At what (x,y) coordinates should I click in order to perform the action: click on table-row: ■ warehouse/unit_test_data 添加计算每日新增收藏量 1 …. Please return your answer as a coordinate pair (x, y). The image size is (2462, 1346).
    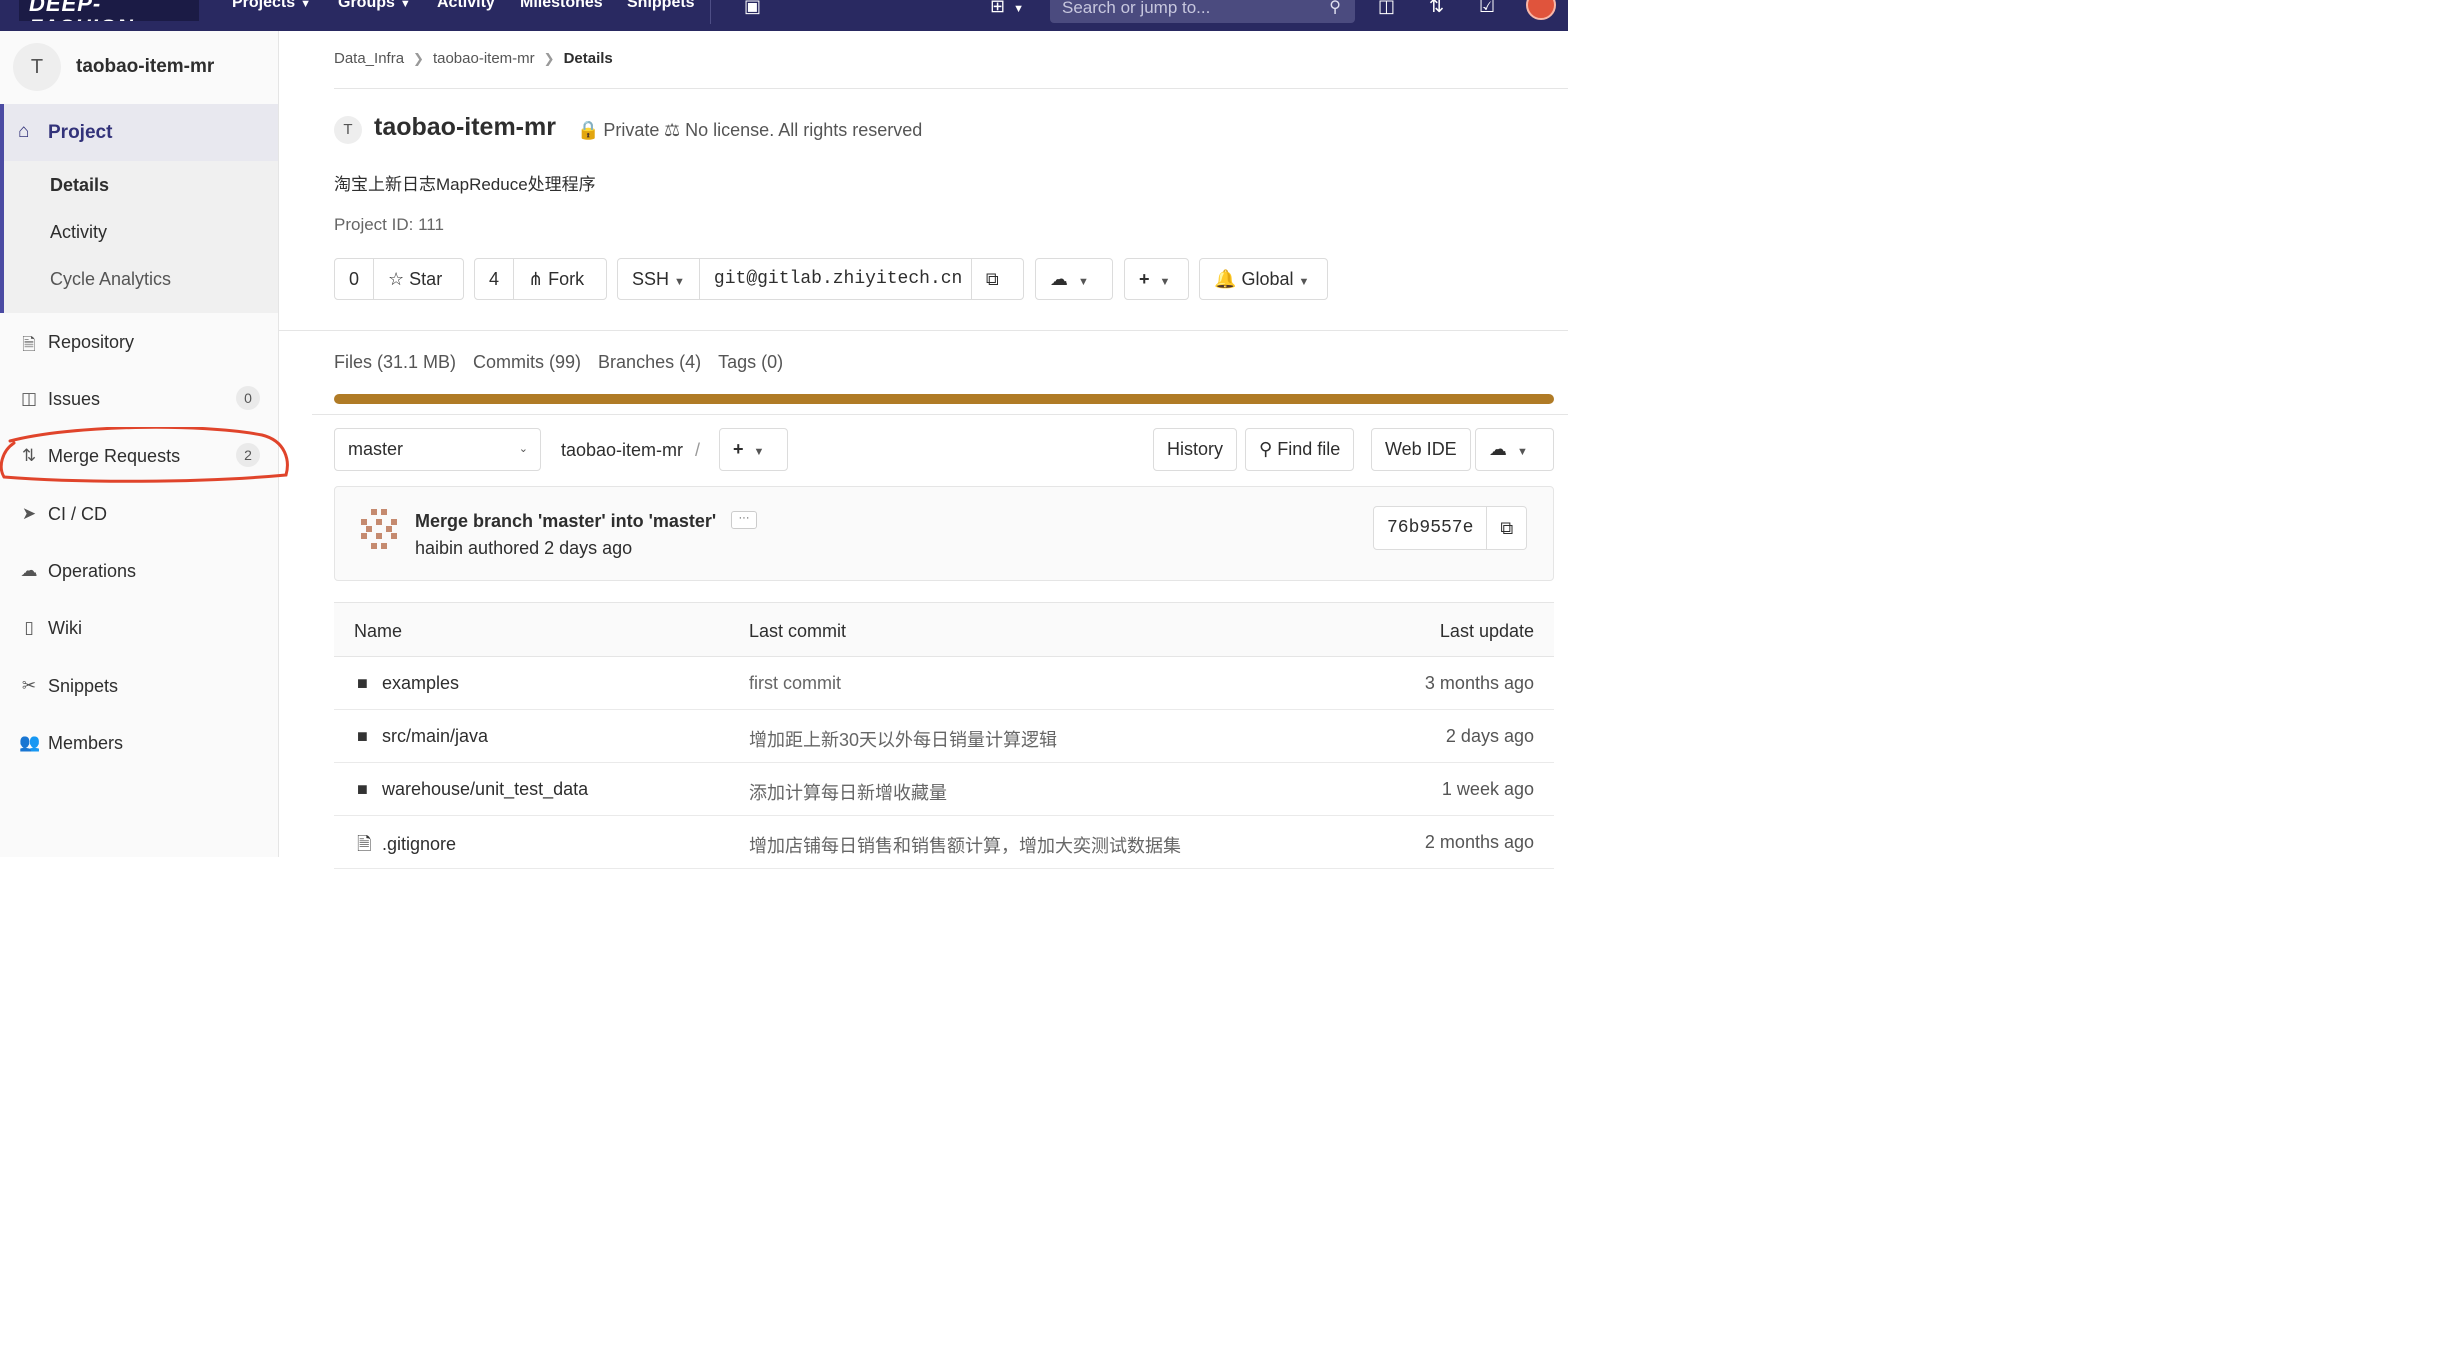
    Looking at the image, I should click on (944, 789).